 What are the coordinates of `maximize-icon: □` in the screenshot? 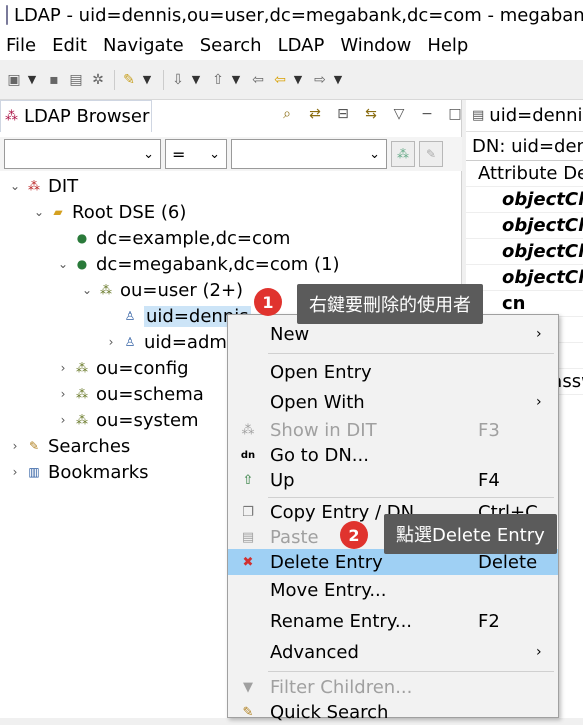 It's located at (455, 114).